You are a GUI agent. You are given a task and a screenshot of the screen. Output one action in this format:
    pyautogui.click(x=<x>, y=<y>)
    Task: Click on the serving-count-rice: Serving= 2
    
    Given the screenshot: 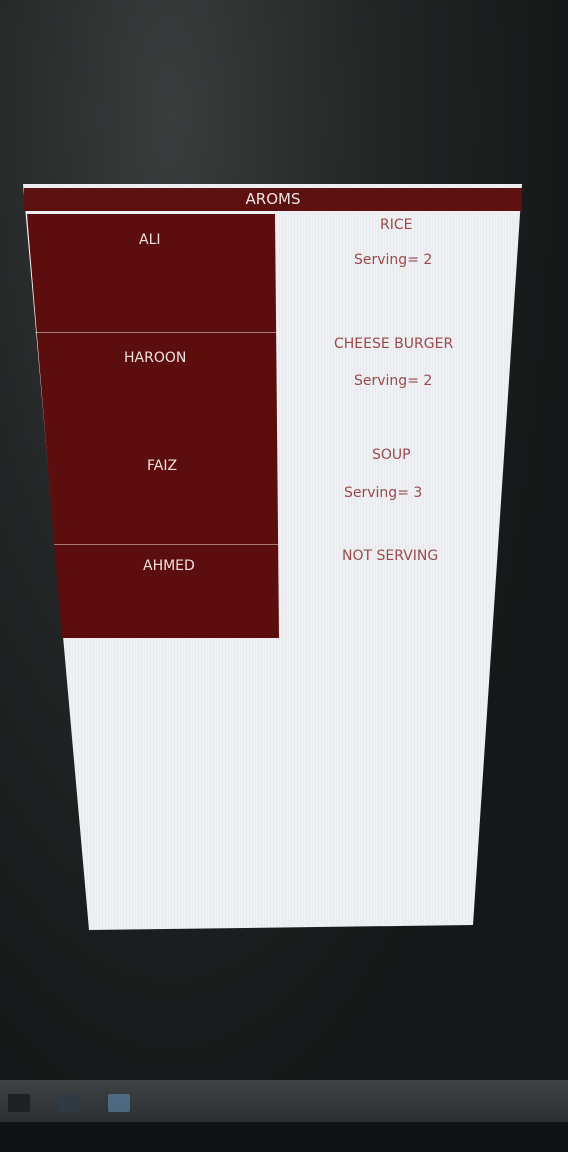 What is the action you would take?
    pyautogui.click(x=393, y=260)
    